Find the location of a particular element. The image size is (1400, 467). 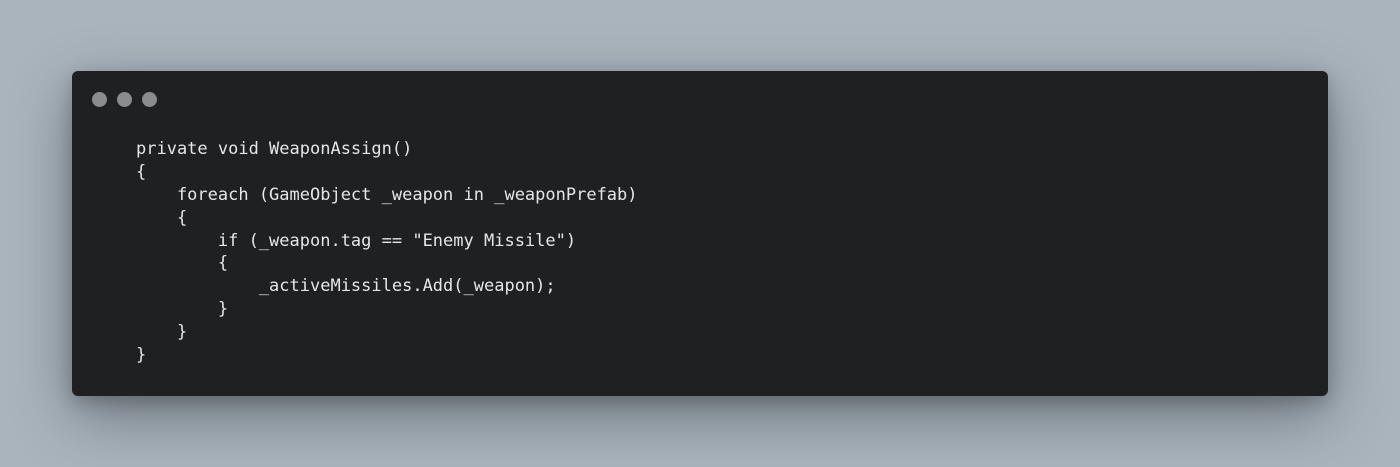

code-line-4: { is located at coordinates (162, 217).